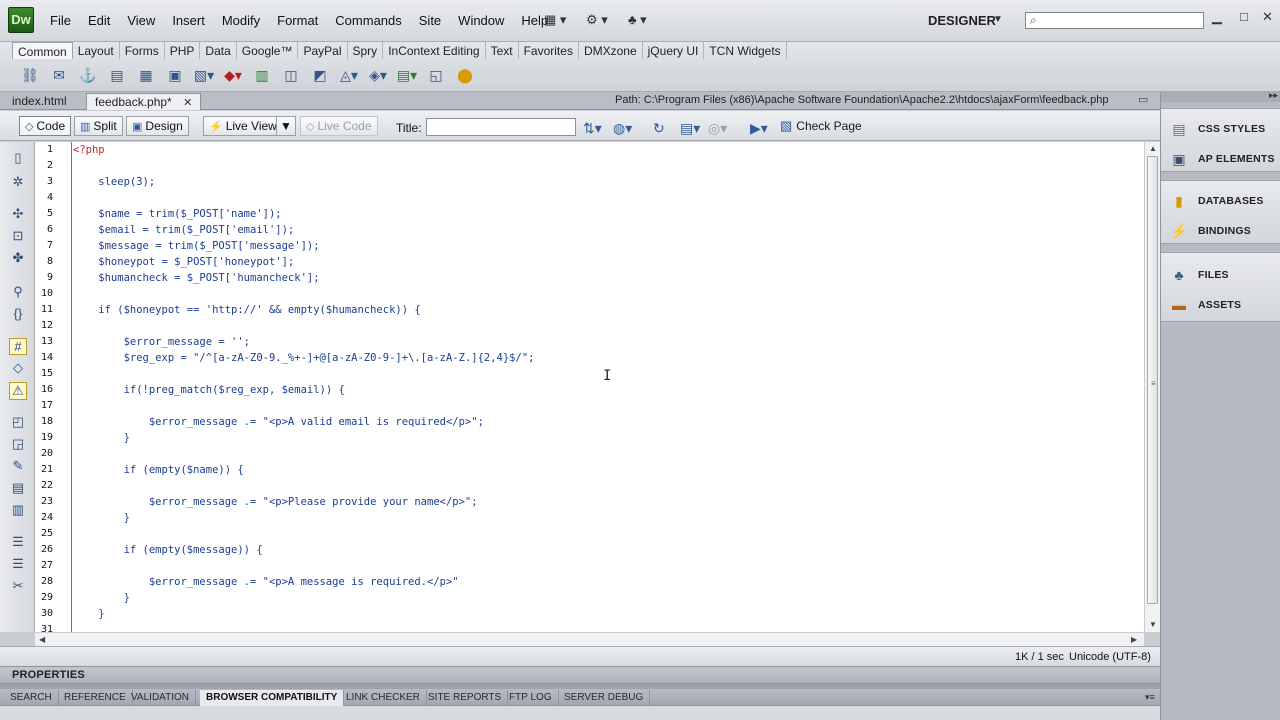  I want to click on select-parent-tag-icon: ⚲, so click(18, 292).